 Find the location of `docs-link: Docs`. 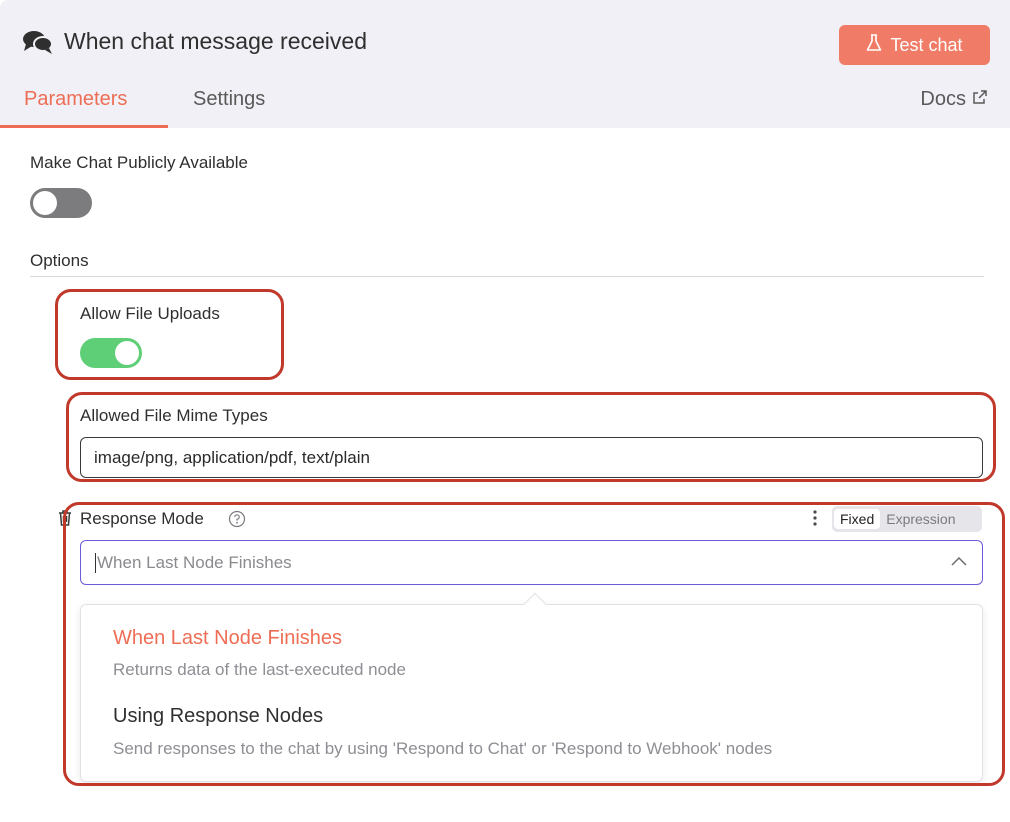

docs-link: Docs is located at coordinates (954, 99).